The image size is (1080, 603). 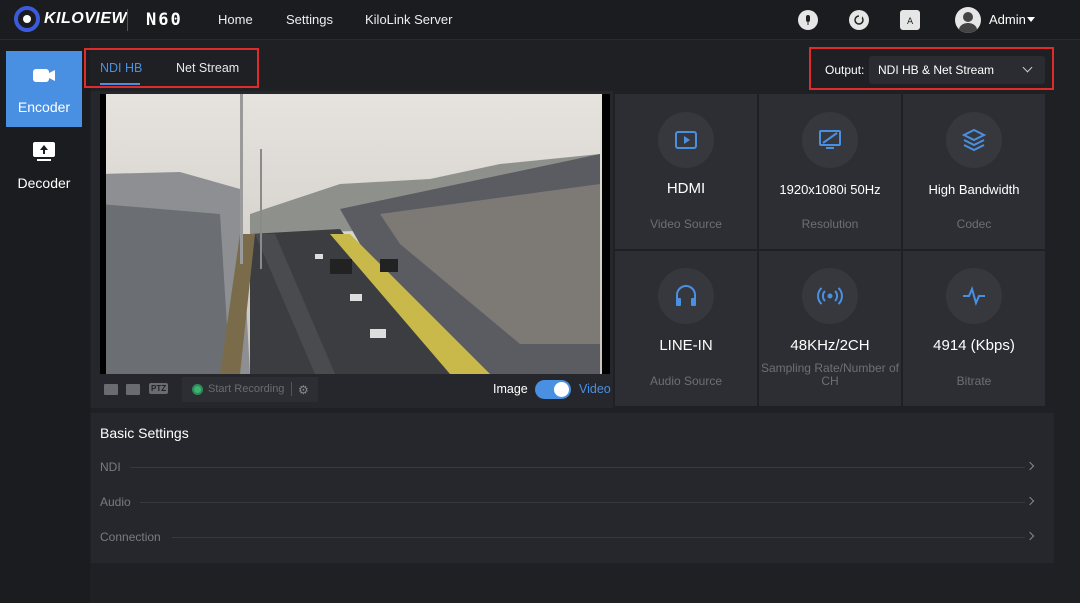 I want to click on settings-row-label: Audio, so click(x=115, y=502).